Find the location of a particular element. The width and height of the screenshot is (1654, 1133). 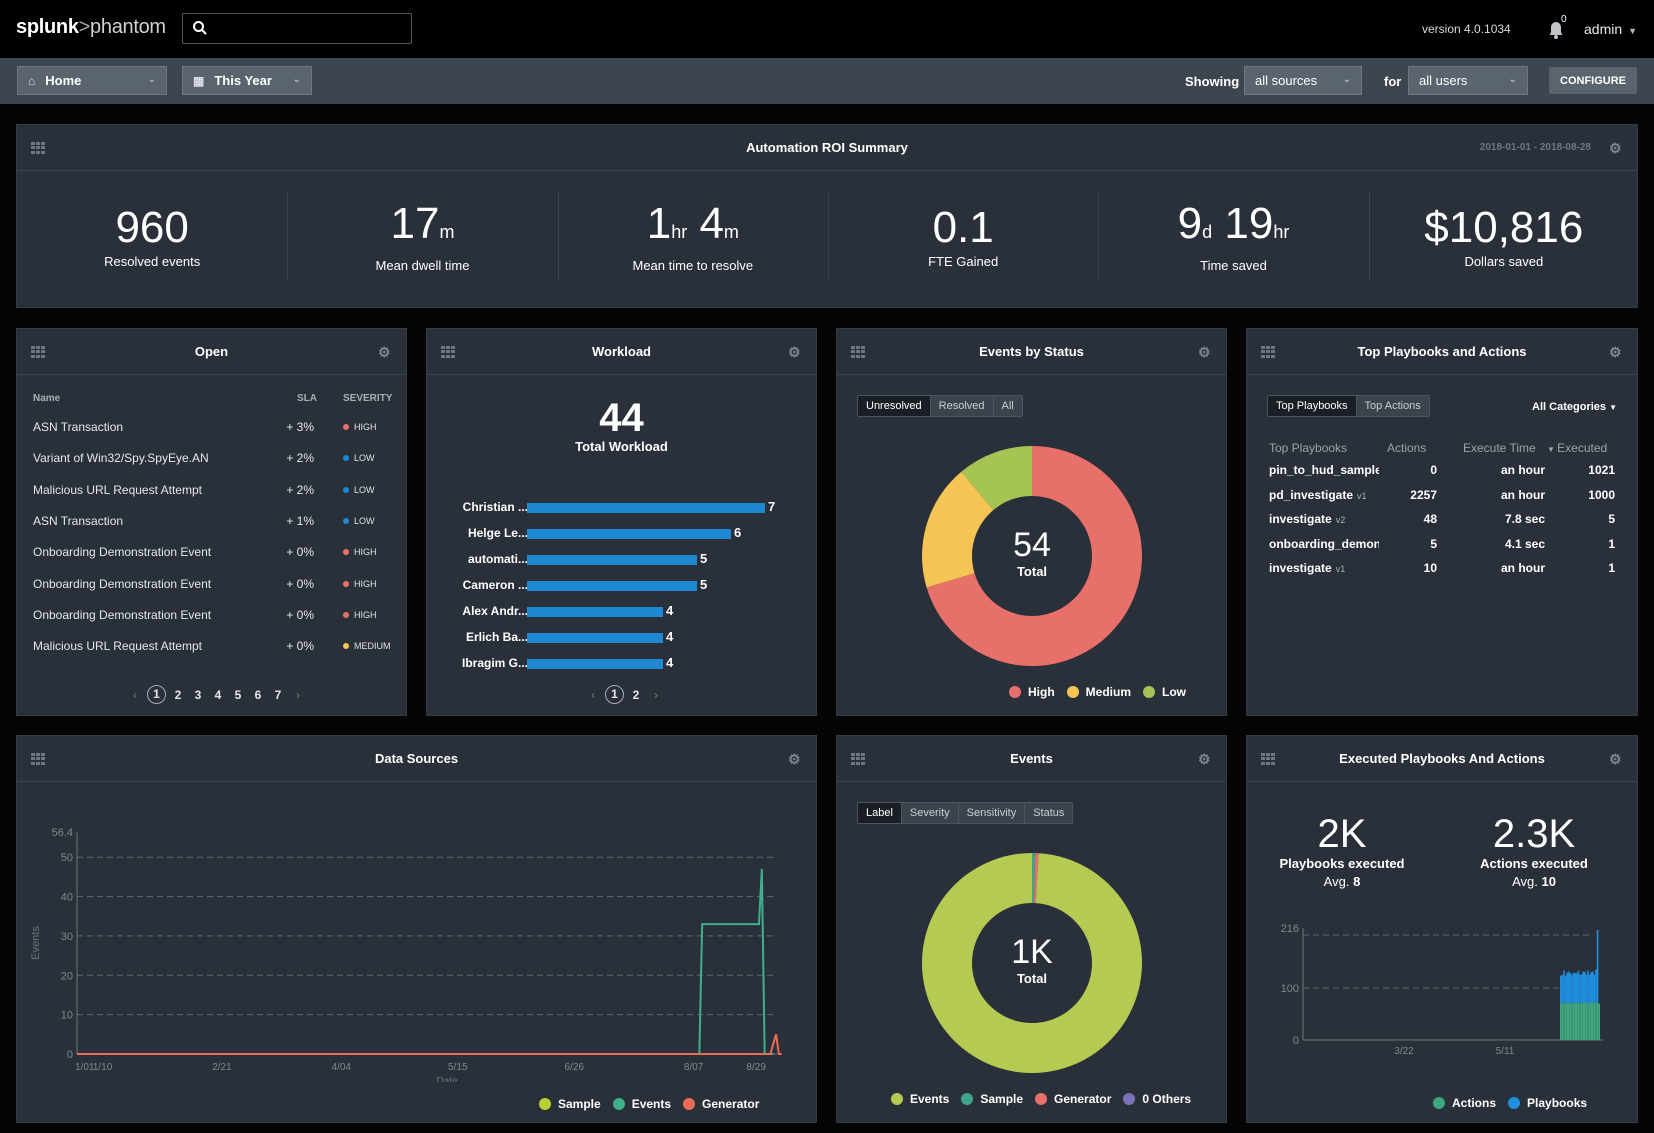

configure-button: CONFIGURE is located at coordinates (1593, 80).